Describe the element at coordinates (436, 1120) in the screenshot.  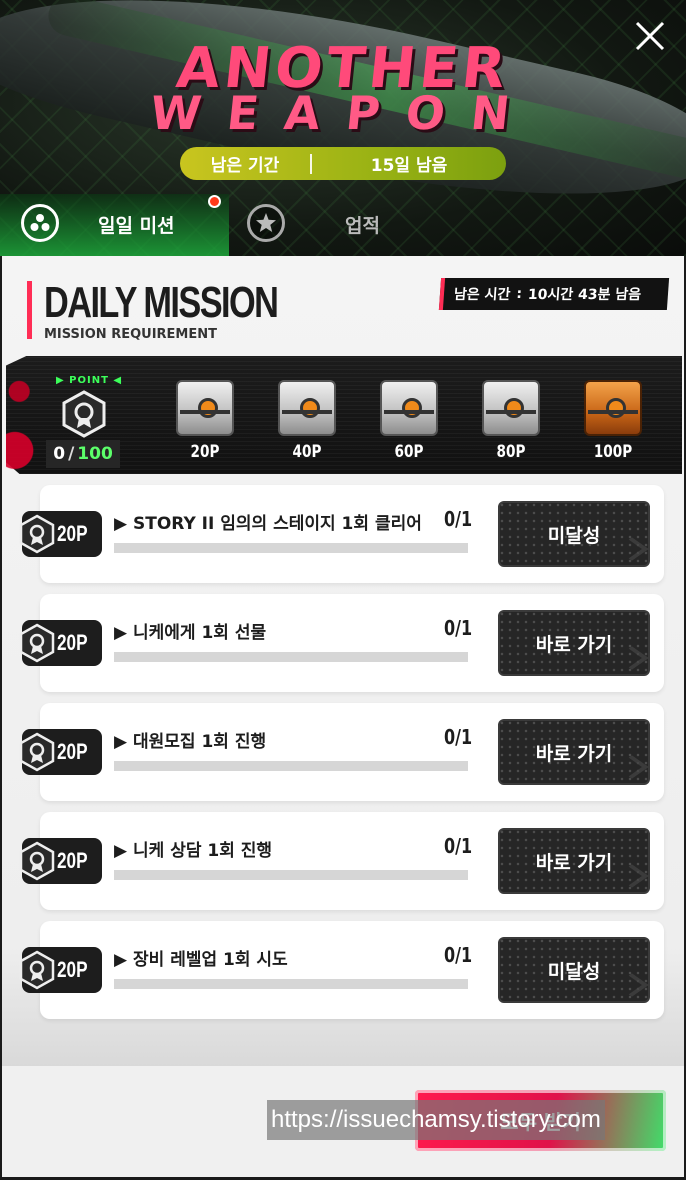
I see `blog-watermark: https://issuechamsy.tistory.com` at that location.